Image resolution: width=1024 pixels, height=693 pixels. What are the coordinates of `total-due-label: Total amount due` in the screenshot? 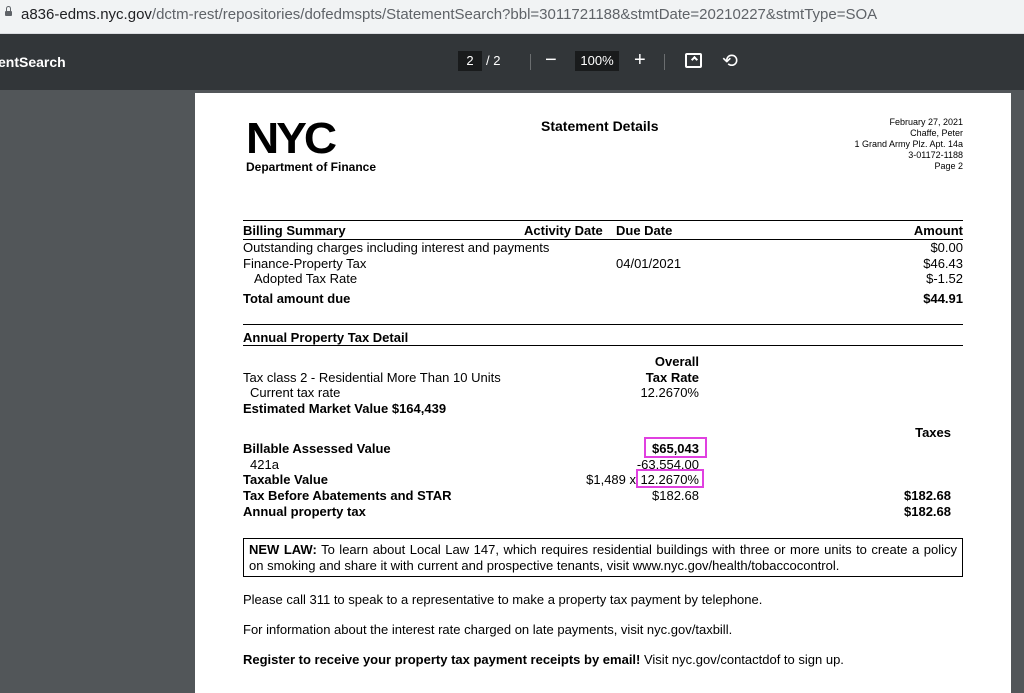 It's located at (297, 298).